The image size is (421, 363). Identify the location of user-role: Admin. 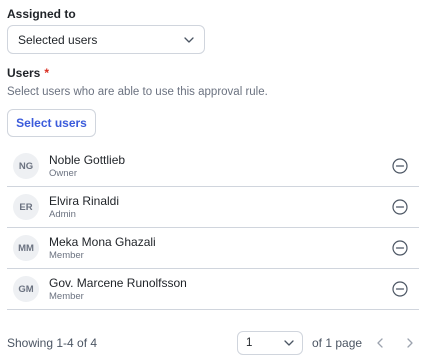
(62, 214).